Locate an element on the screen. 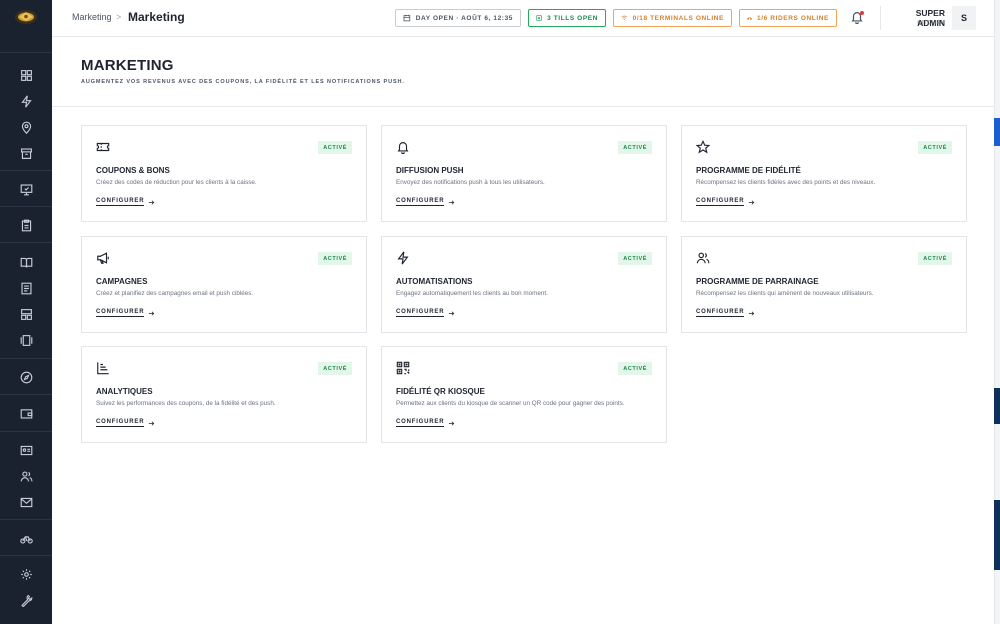 Image resolution: width=1000 pixels, height=624 pixels. day-status-pill: DAY OPEN · AOÛT 6, 12:35 is located at coordinates (458, 18).